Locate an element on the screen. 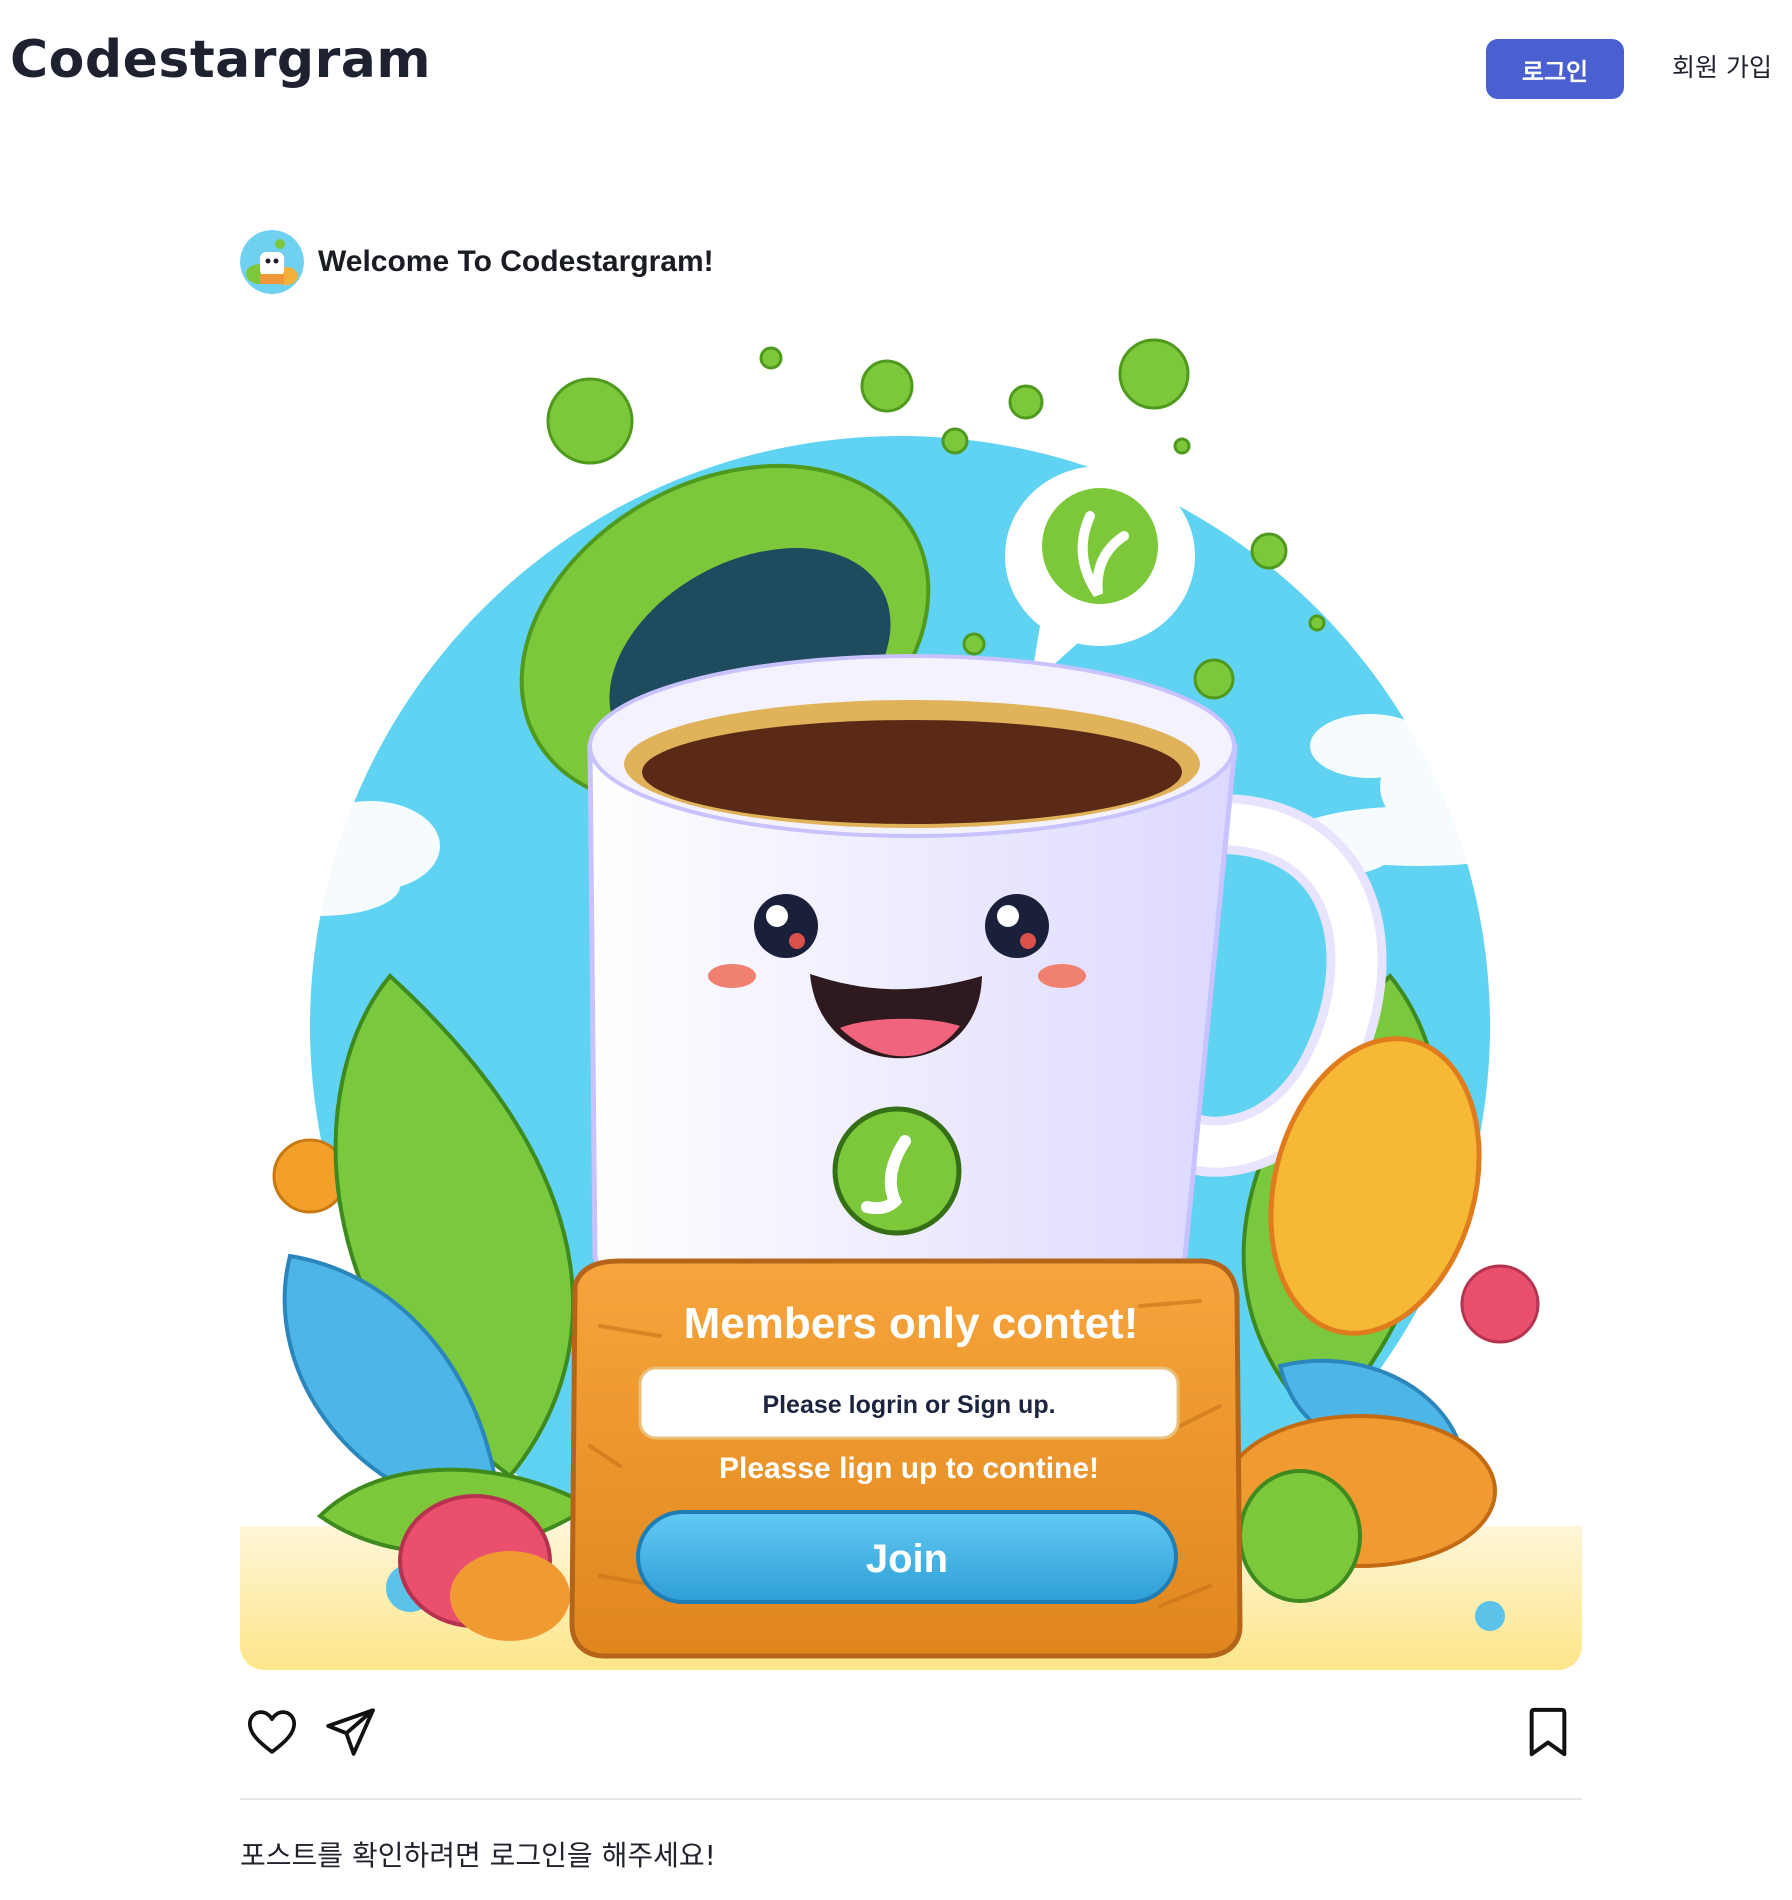 This screenshot has width=1792, height=1900. post-caption: 포스트를 확인하려면 로그인을 해주세요! is located at coordinates (478, 1855).